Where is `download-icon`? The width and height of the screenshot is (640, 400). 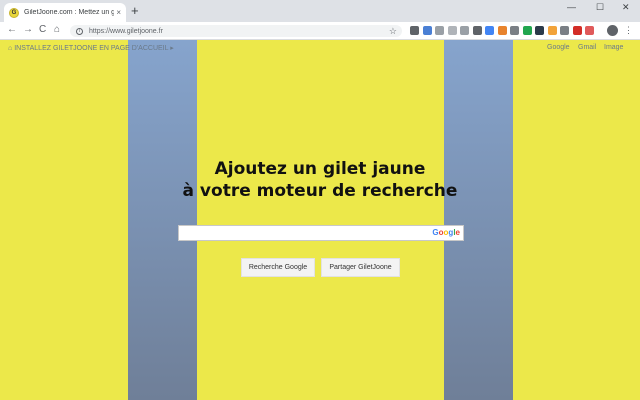
download-icon is located at coordinates (477, 30).